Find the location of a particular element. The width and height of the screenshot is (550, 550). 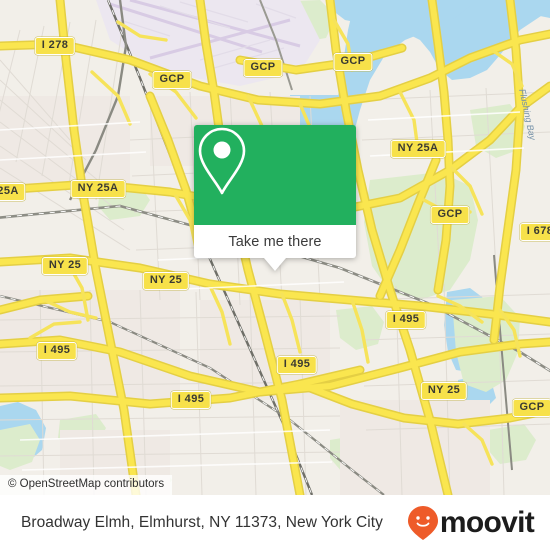

shield-ny25a-1: NY 25A is located at coordinates (418, 149).